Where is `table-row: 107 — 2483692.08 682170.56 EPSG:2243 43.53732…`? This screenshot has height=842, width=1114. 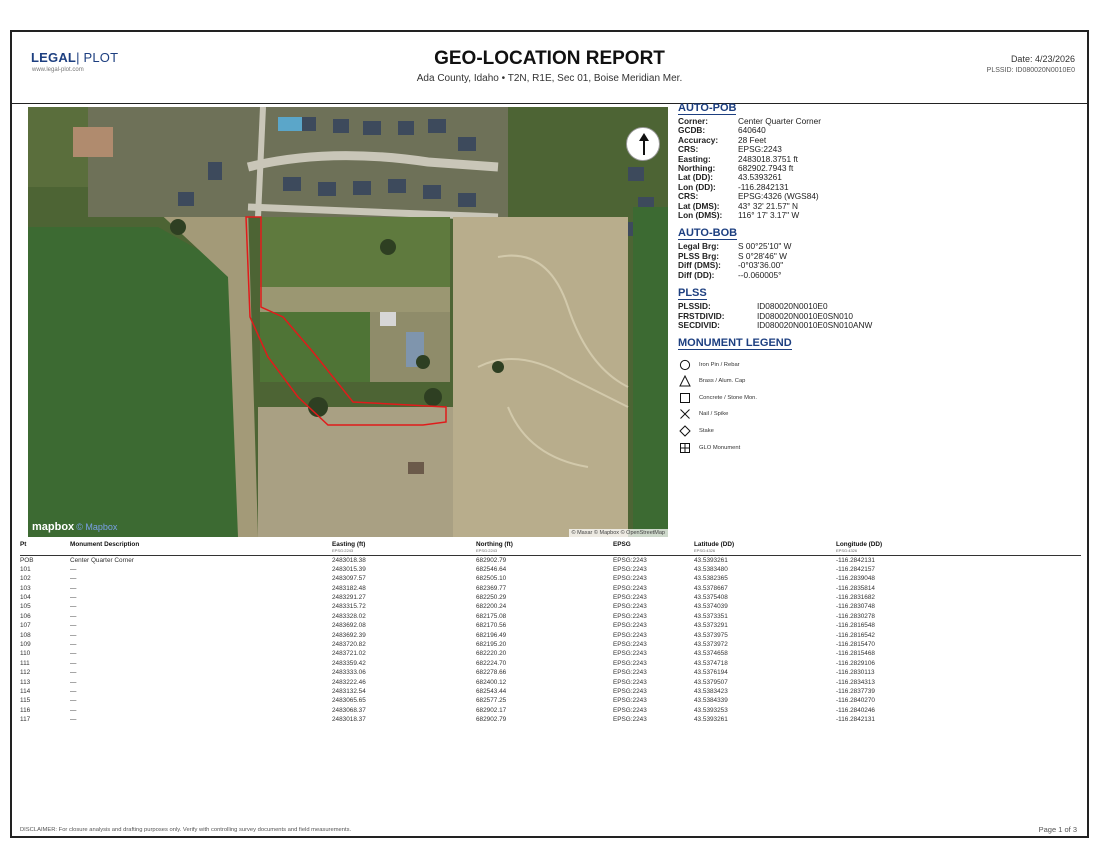 table-row: 107 — 2483692.08 682170.56 EPSG:2243 43.53732… is located at coordinates (550, 626).